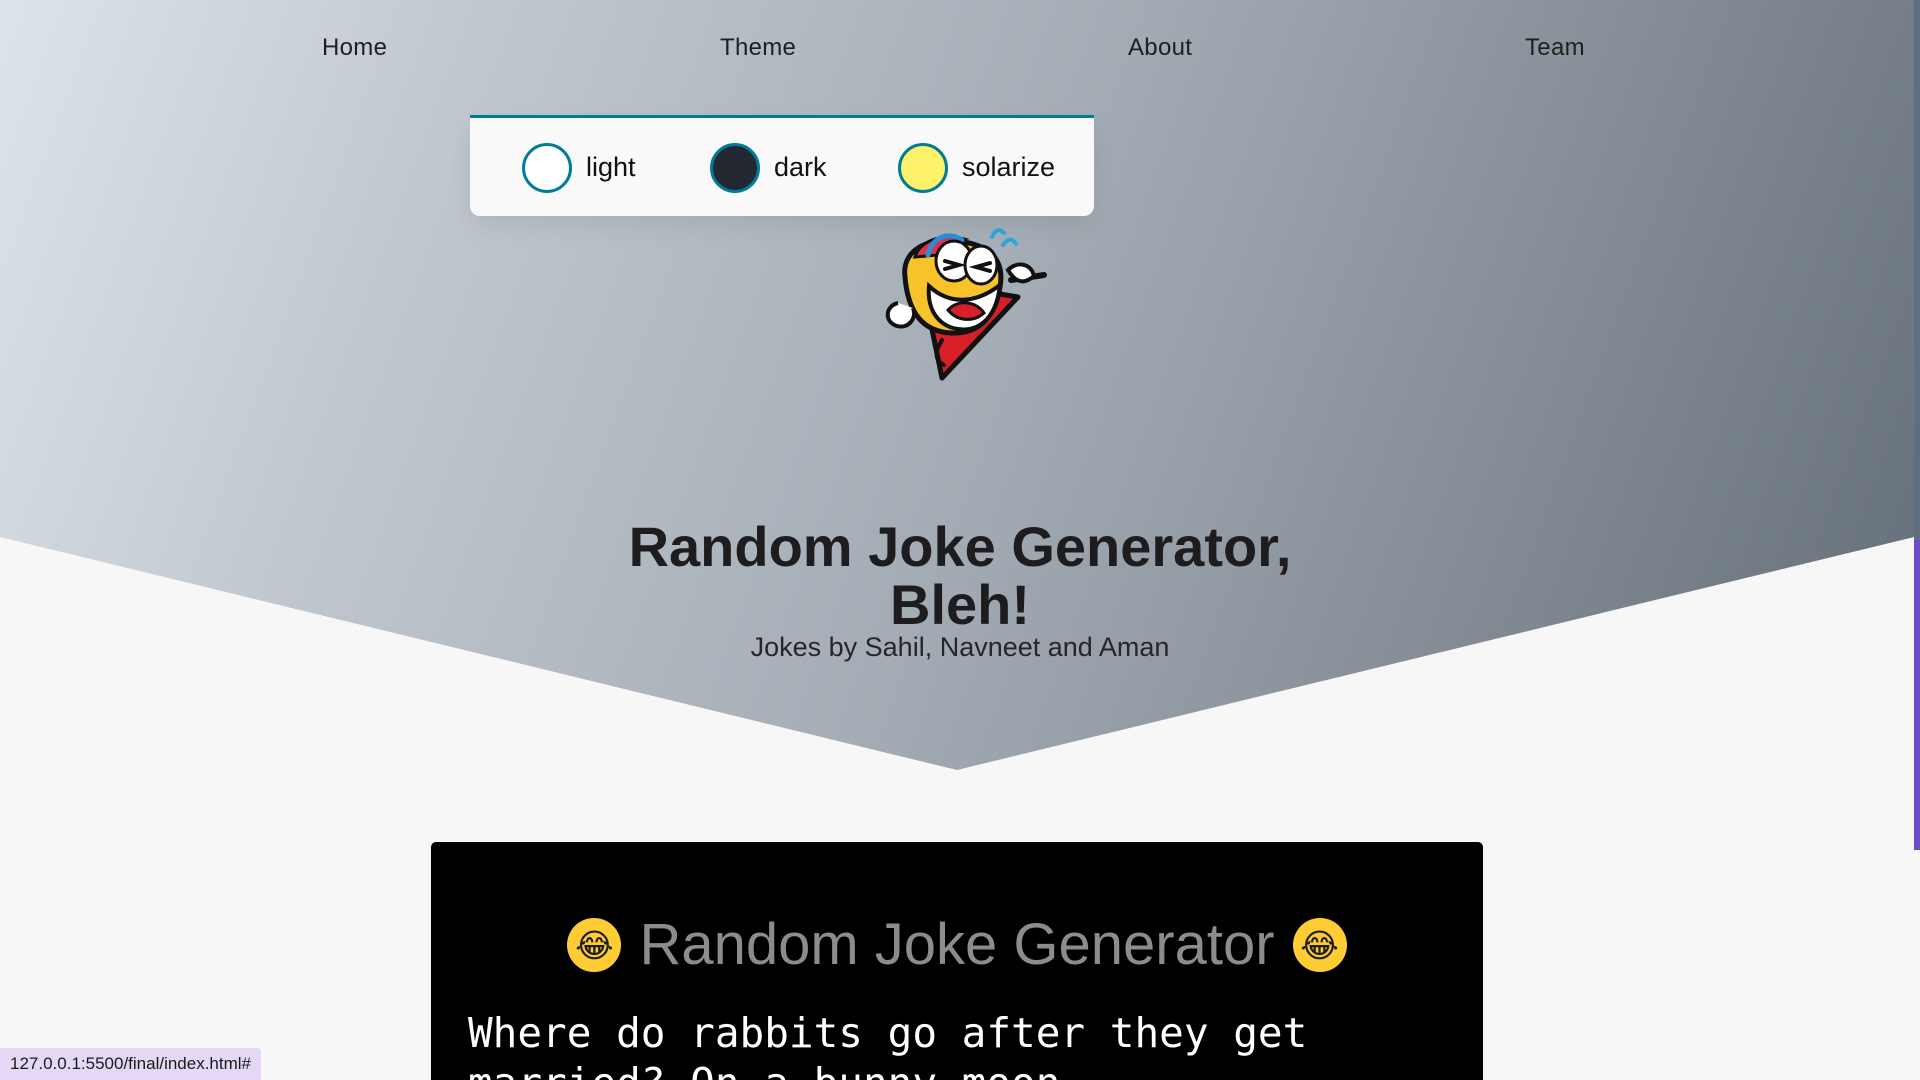 This screenshot has height=1080, width=1920. I want to click on hero-title: Random Joke Generator, Bleh!, so click(960, 575).